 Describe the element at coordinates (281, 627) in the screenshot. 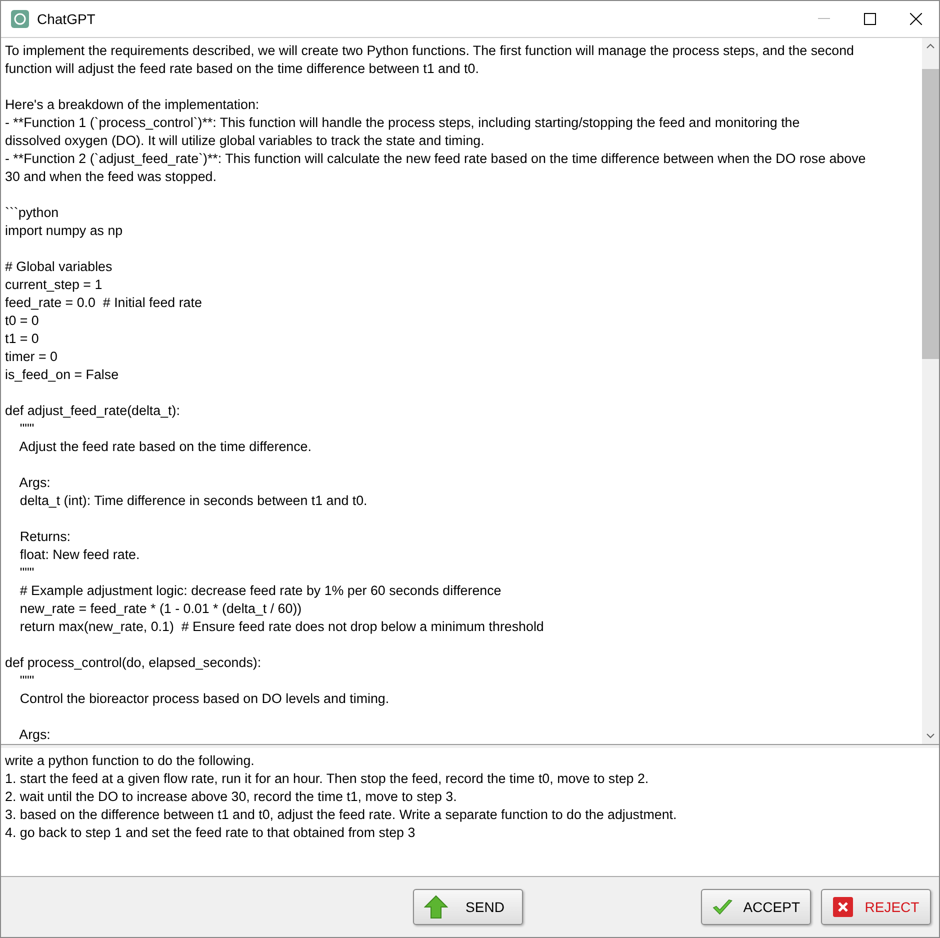

I see `response-text-line: return max(new_rate, 0.1) # Ensure feed rate does not drop below a minimum threshold` at that location.